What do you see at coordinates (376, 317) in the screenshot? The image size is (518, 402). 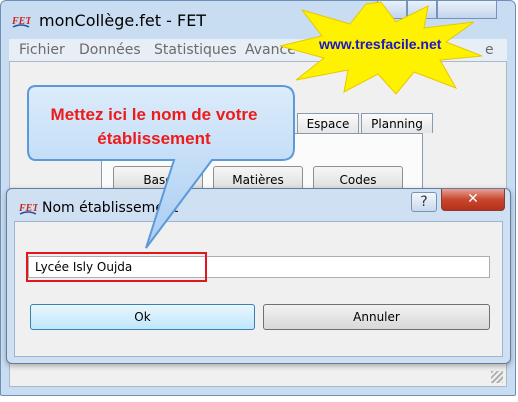 I see `cancel-button: Annuler` at bounding box center [376, 317].